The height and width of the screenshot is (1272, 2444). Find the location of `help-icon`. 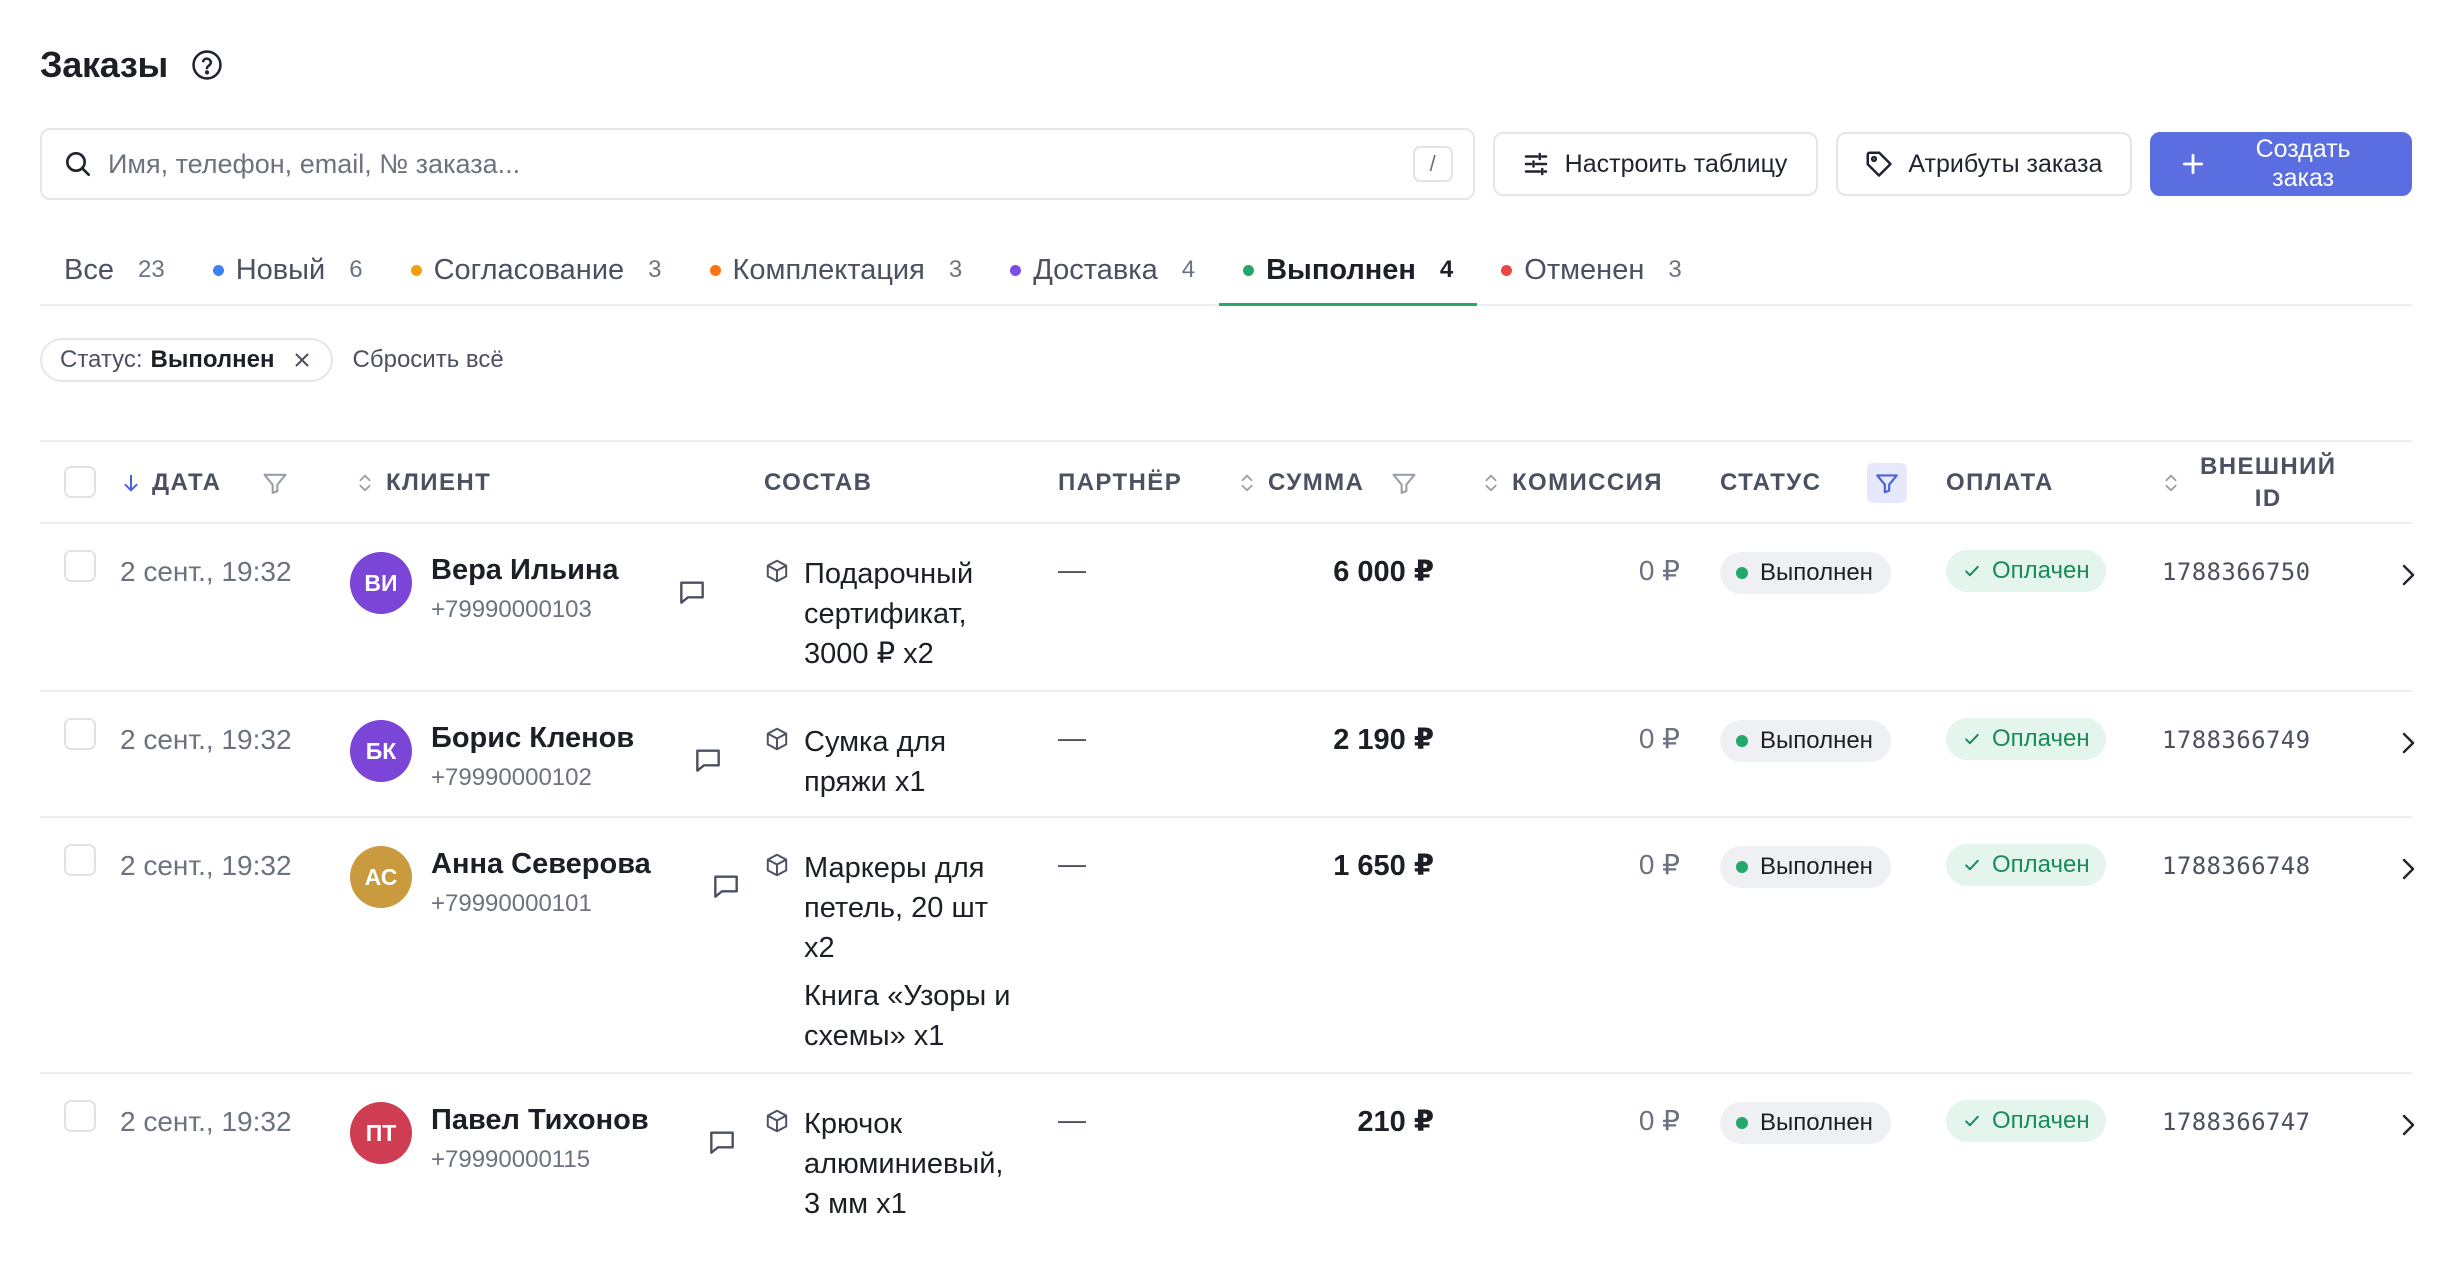

help-icon is located at coordinates (207, 65).